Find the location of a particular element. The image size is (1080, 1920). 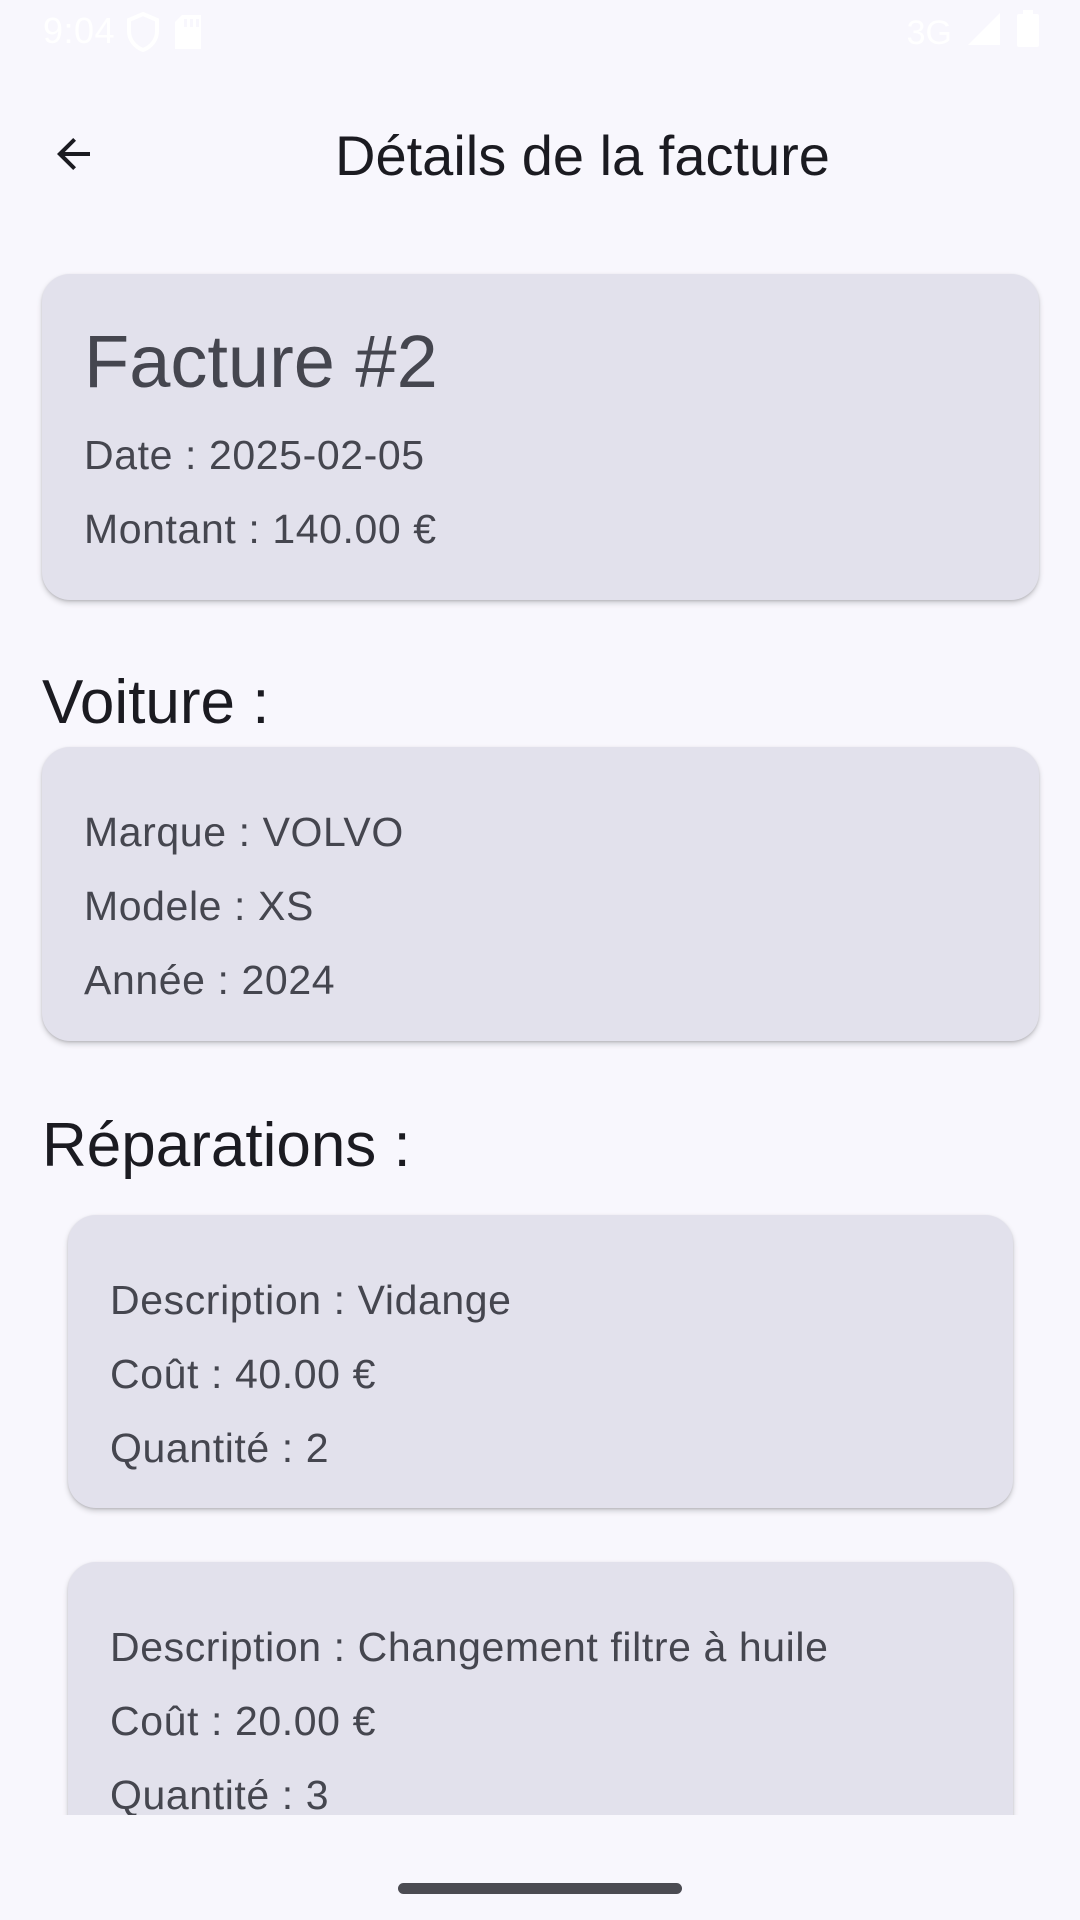

network-type: 3G is located at coordinates (929, 33).